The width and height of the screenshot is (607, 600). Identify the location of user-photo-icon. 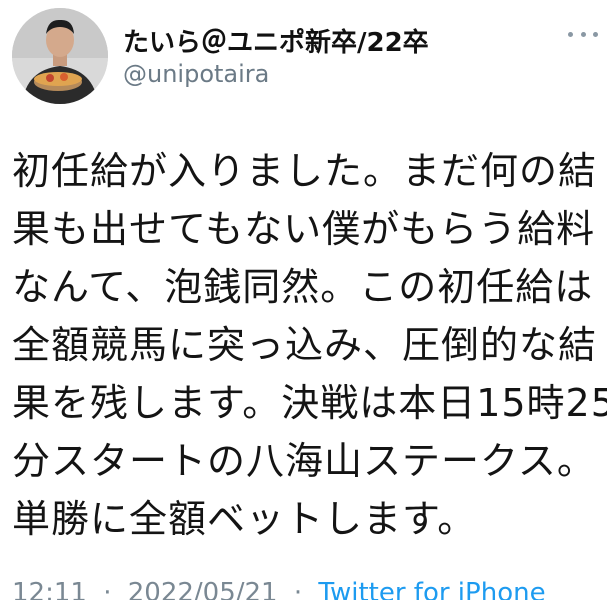
(60, 56).